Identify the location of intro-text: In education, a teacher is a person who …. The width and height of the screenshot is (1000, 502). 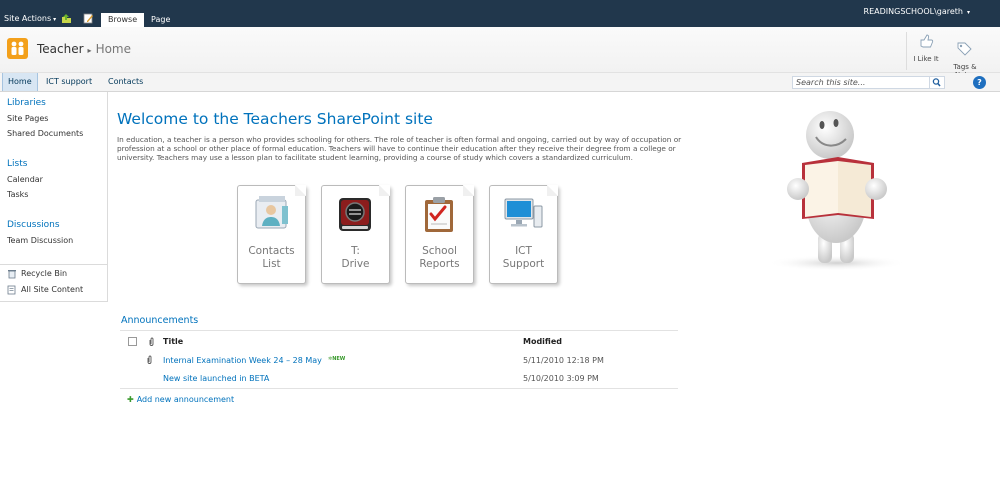
(399, 148).